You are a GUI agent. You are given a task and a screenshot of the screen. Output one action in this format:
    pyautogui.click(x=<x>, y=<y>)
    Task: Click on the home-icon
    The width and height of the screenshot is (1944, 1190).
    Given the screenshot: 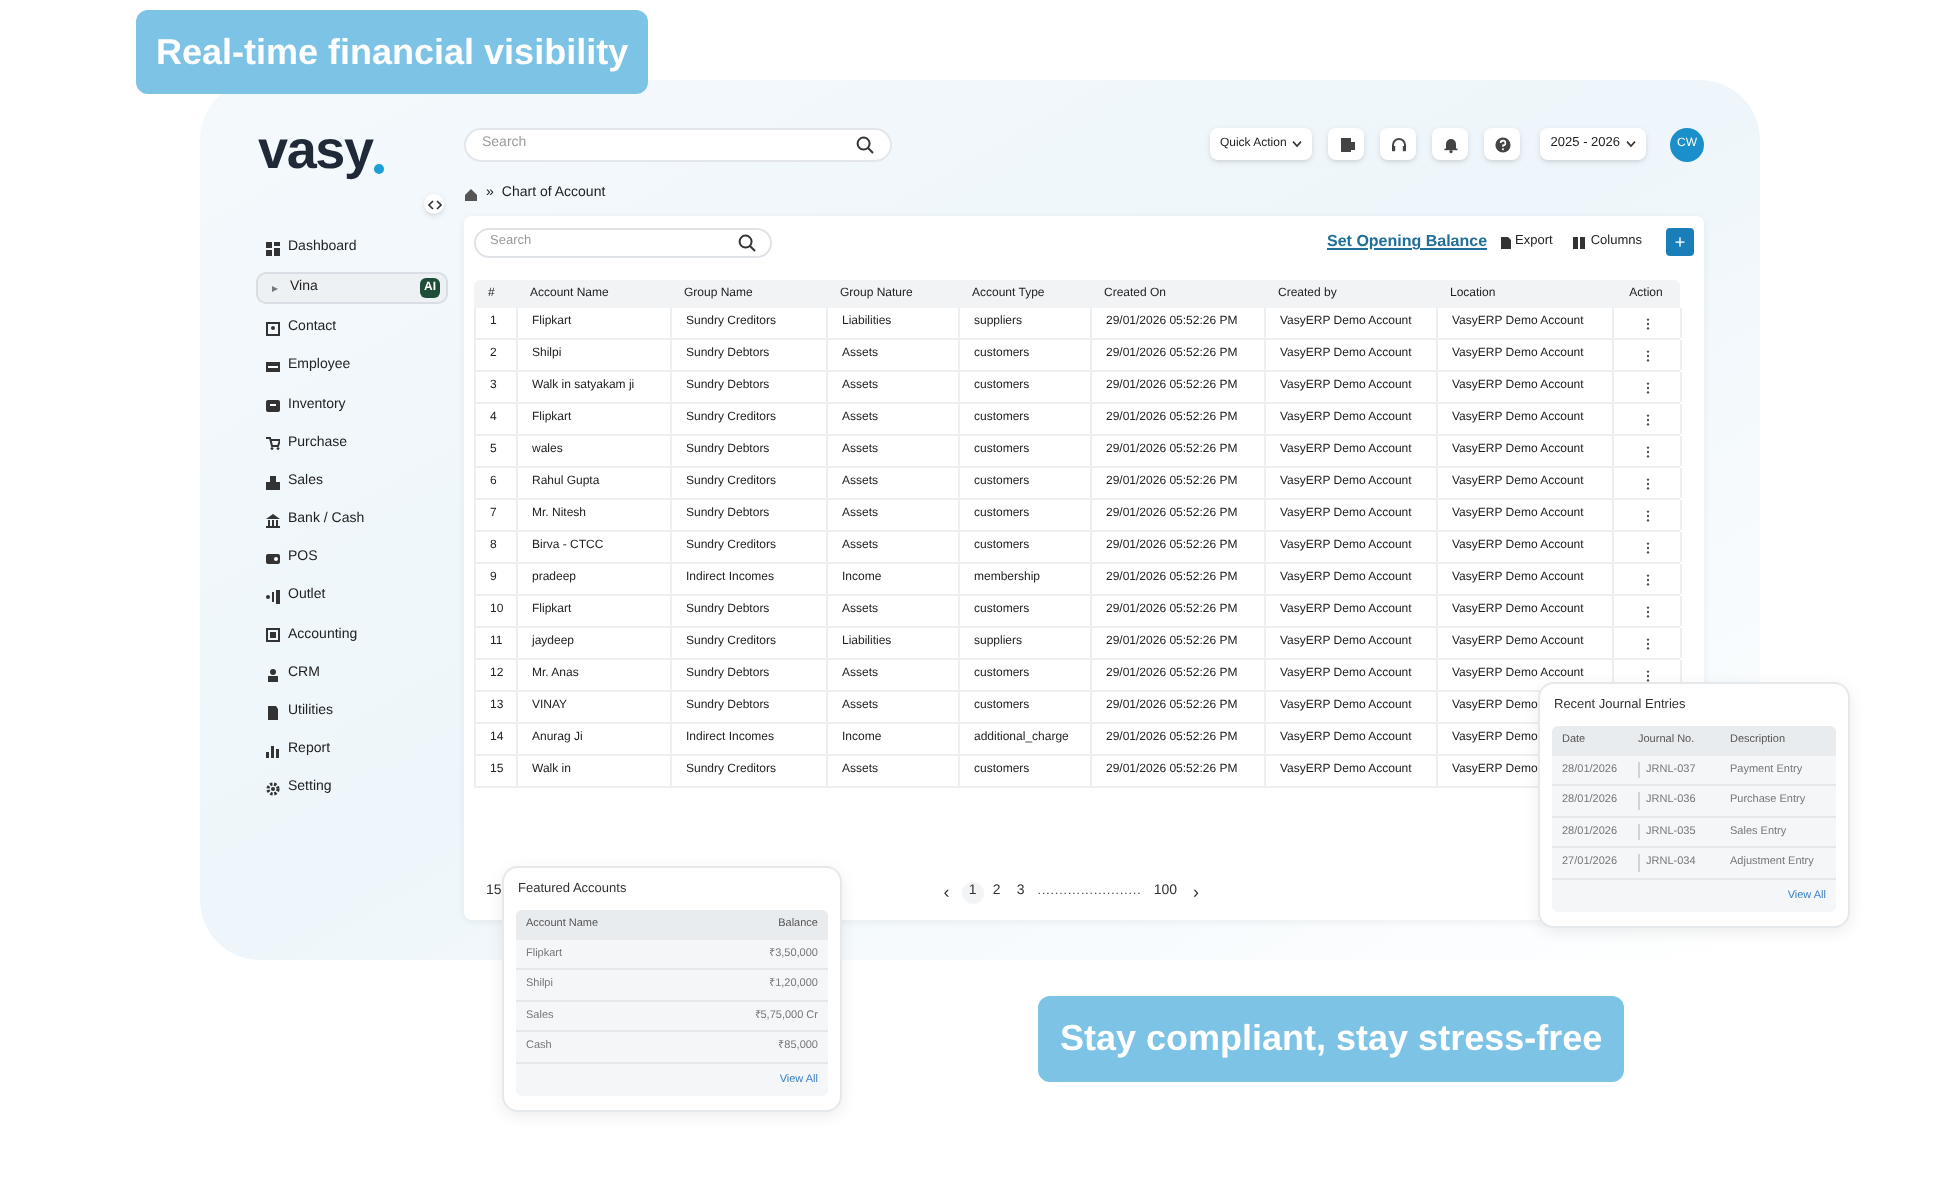 What is the action you would take?
    pyautogui.click(x=471, y=195)
    